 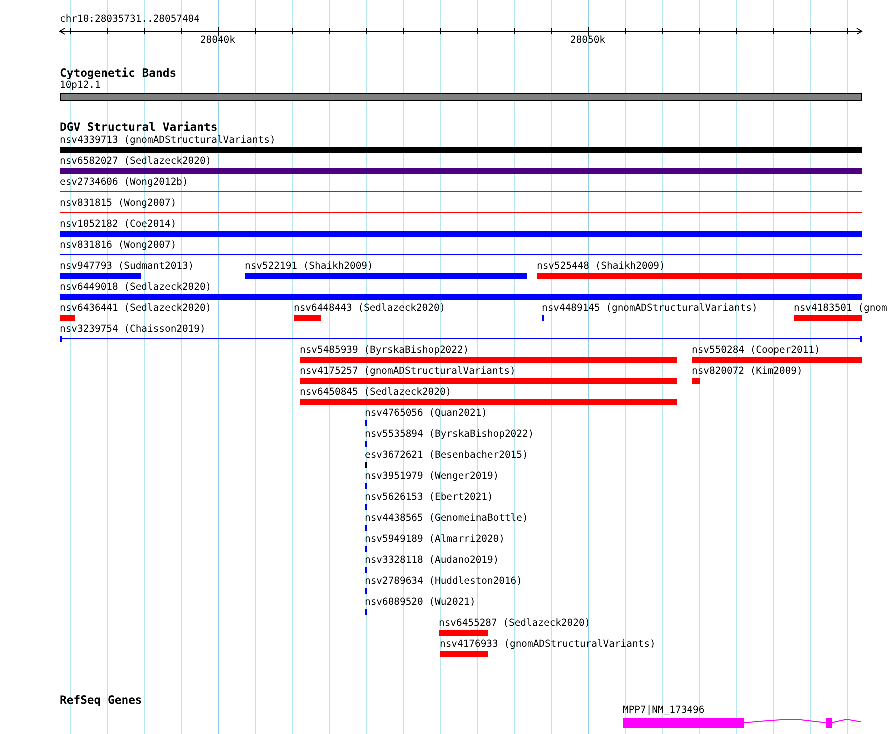 I want to click on variant-label: nsv4438565 (GenomeinaBottle), so click(x=446, y=519).